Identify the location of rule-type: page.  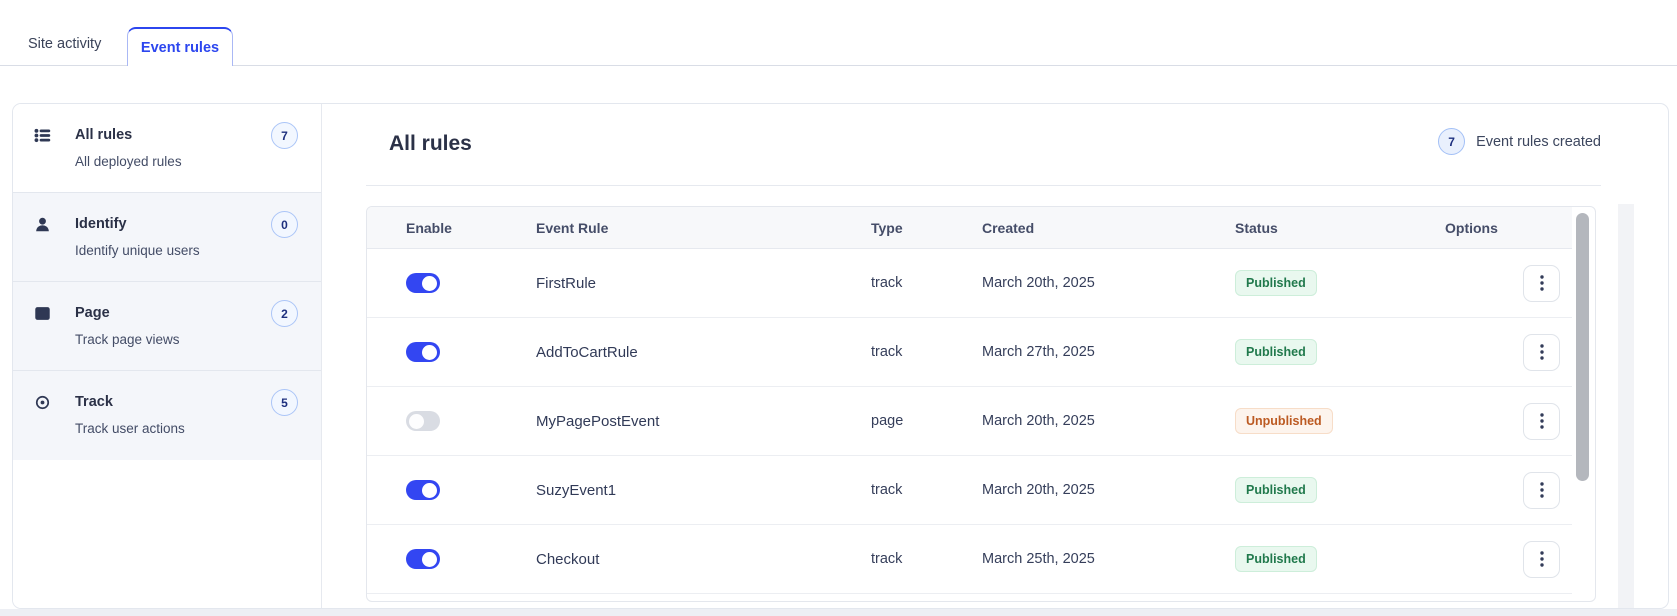
(887, 421).